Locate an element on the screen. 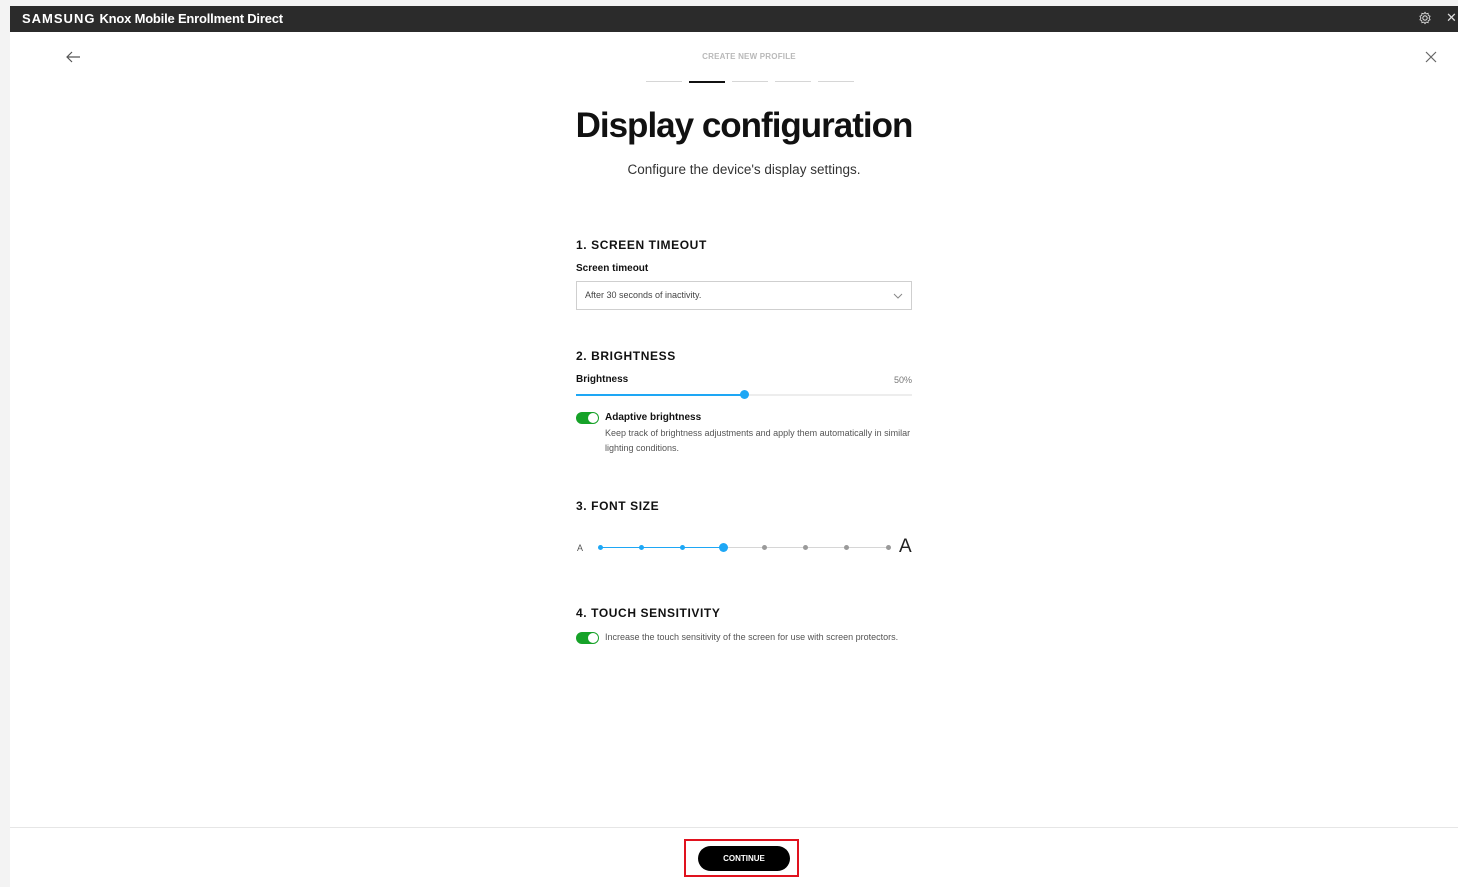  font-size-large-label: A is located at coordinates (905, 546).